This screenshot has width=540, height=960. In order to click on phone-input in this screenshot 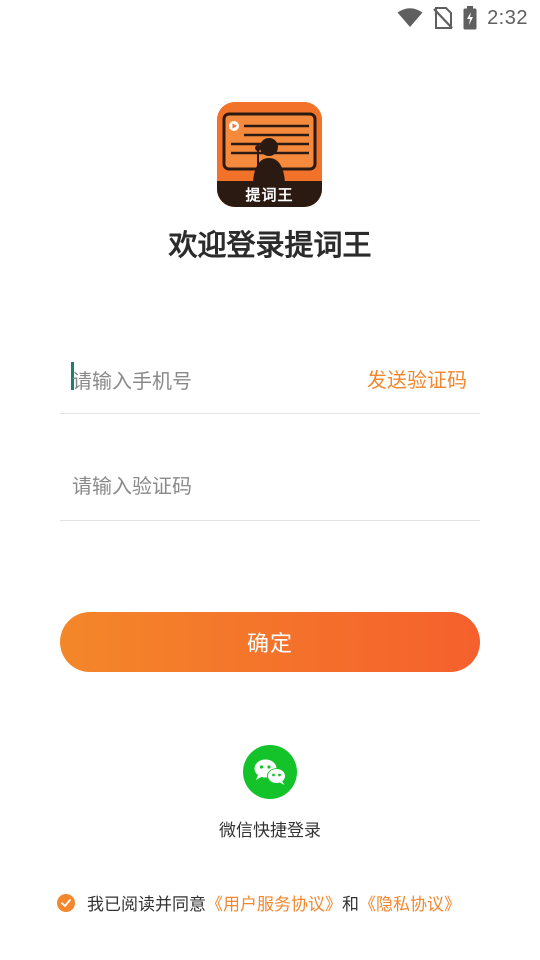, I will do `click(212, 381)`.